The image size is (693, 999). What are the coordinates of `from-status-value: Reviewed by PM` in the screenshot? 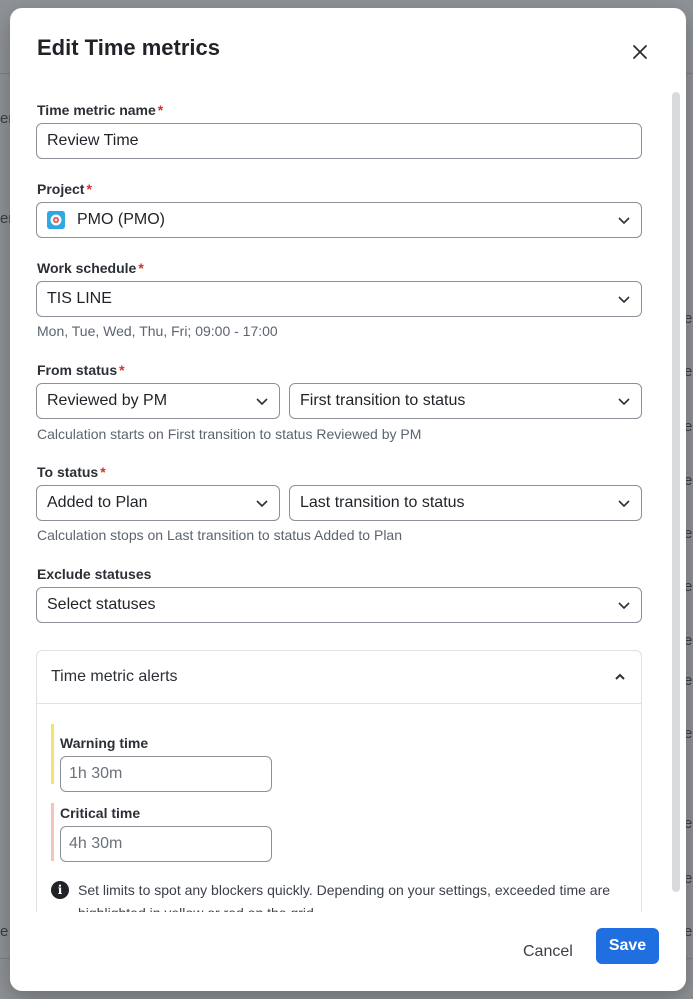 It's located at (107, 400).